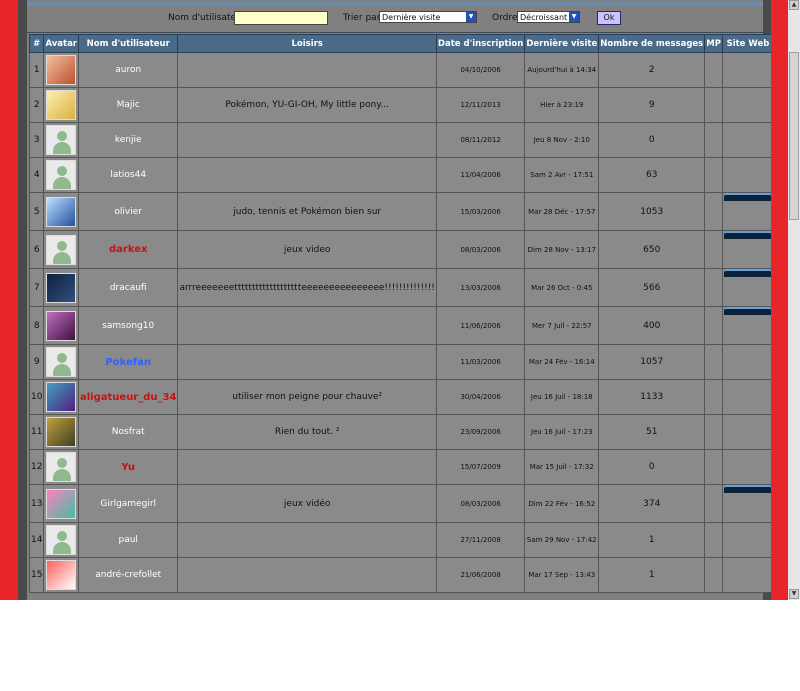 The width and height of the screenshot is (800, 691). What do you see at coordinates (61, 432) in the screenshot?
I see `avatar-creature-icon` at bounding box center [61, 432].